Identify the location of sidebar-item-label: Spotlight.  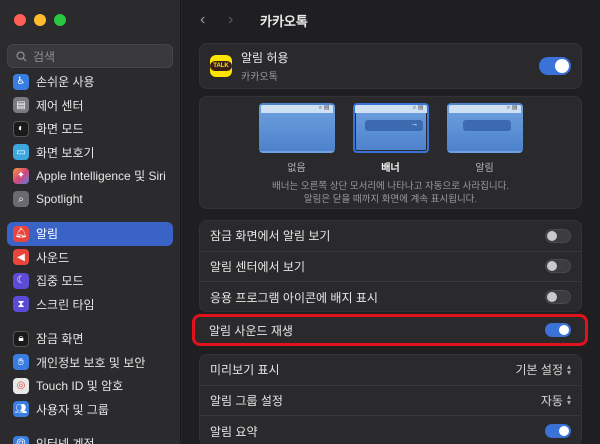
(59, 199).